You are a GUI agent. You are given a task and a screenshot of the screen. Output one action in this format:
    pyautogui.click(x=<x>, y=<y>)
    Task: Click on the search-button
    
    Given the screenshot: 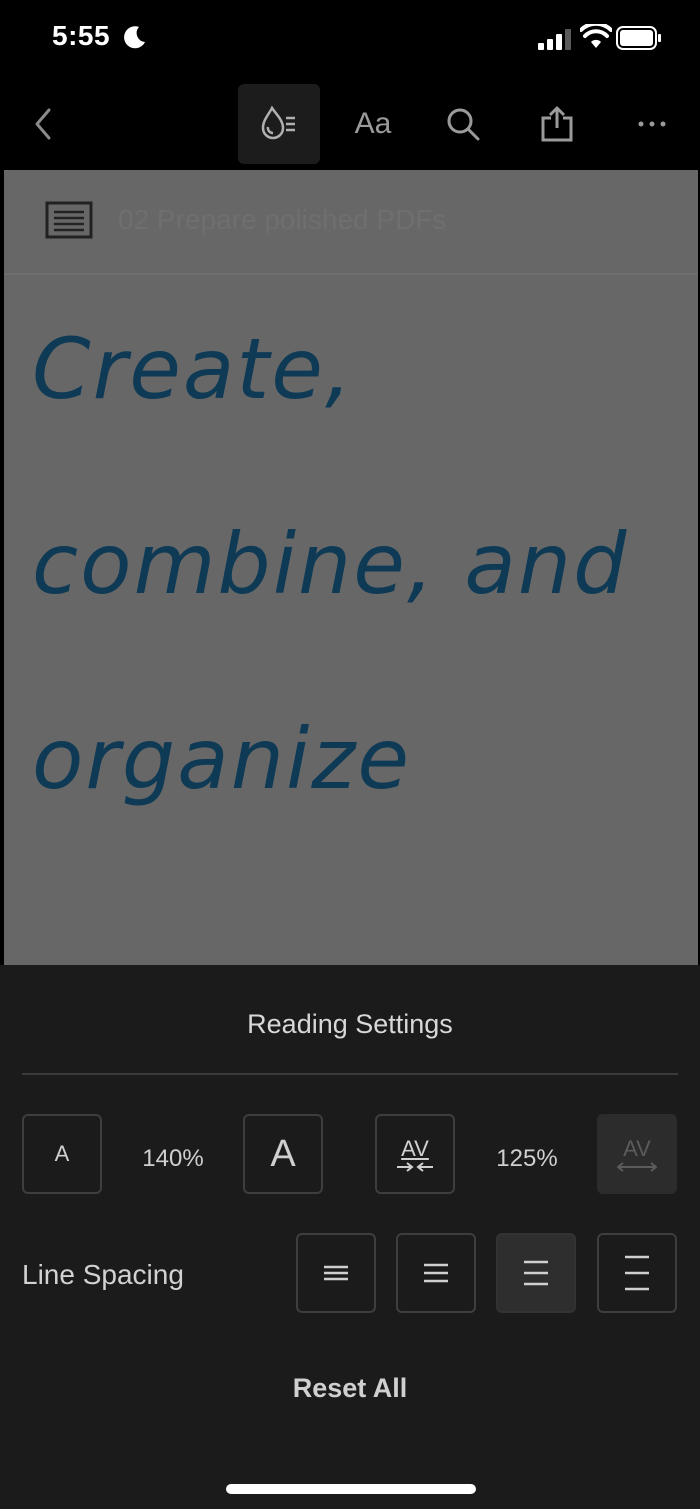 What is the action you would take?
    pyautogui.click(x=463, y=124)
    